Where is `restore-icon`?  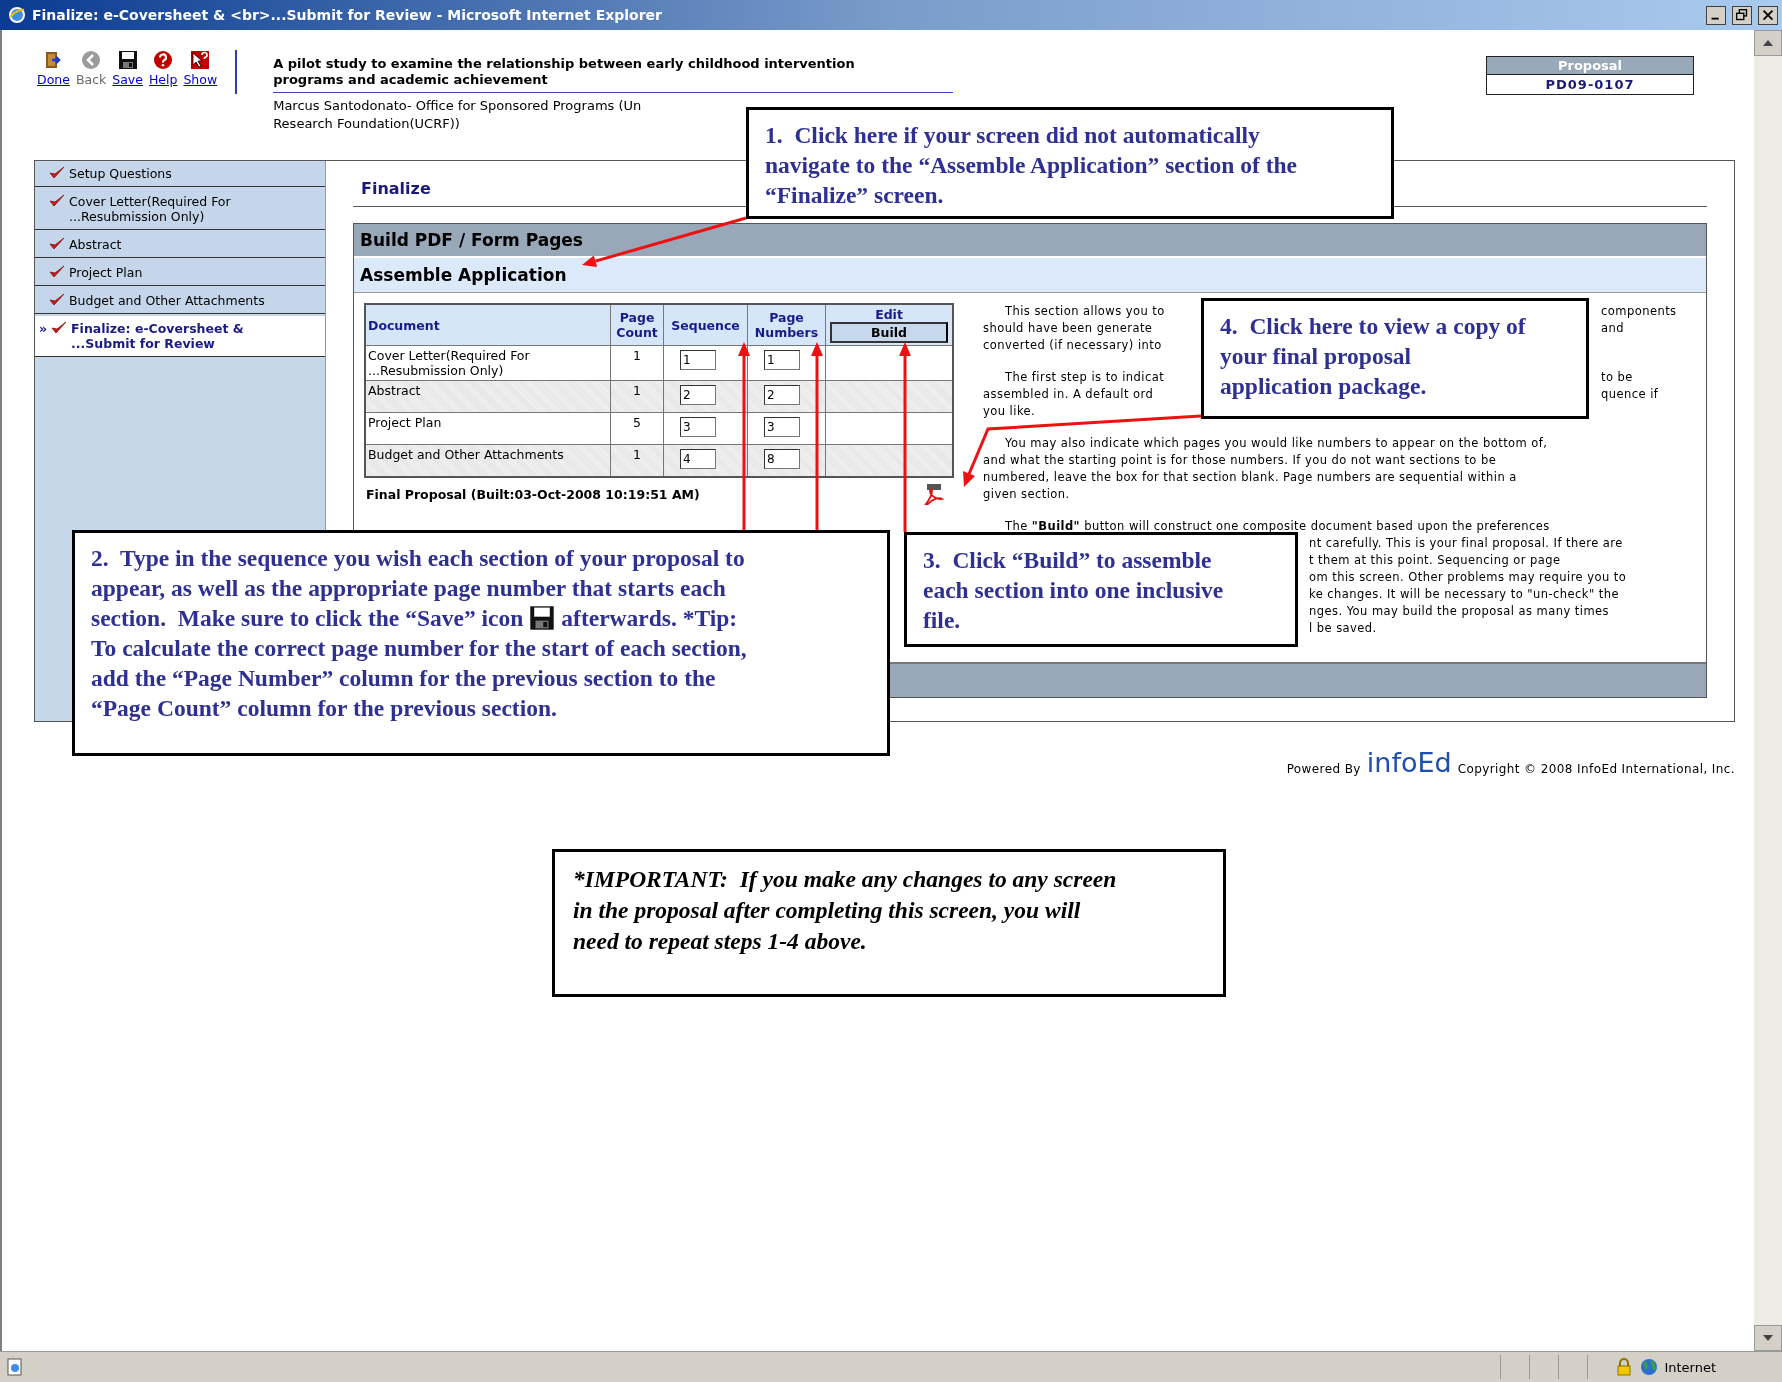 restore-icon is located at coordinates (1742, 15).